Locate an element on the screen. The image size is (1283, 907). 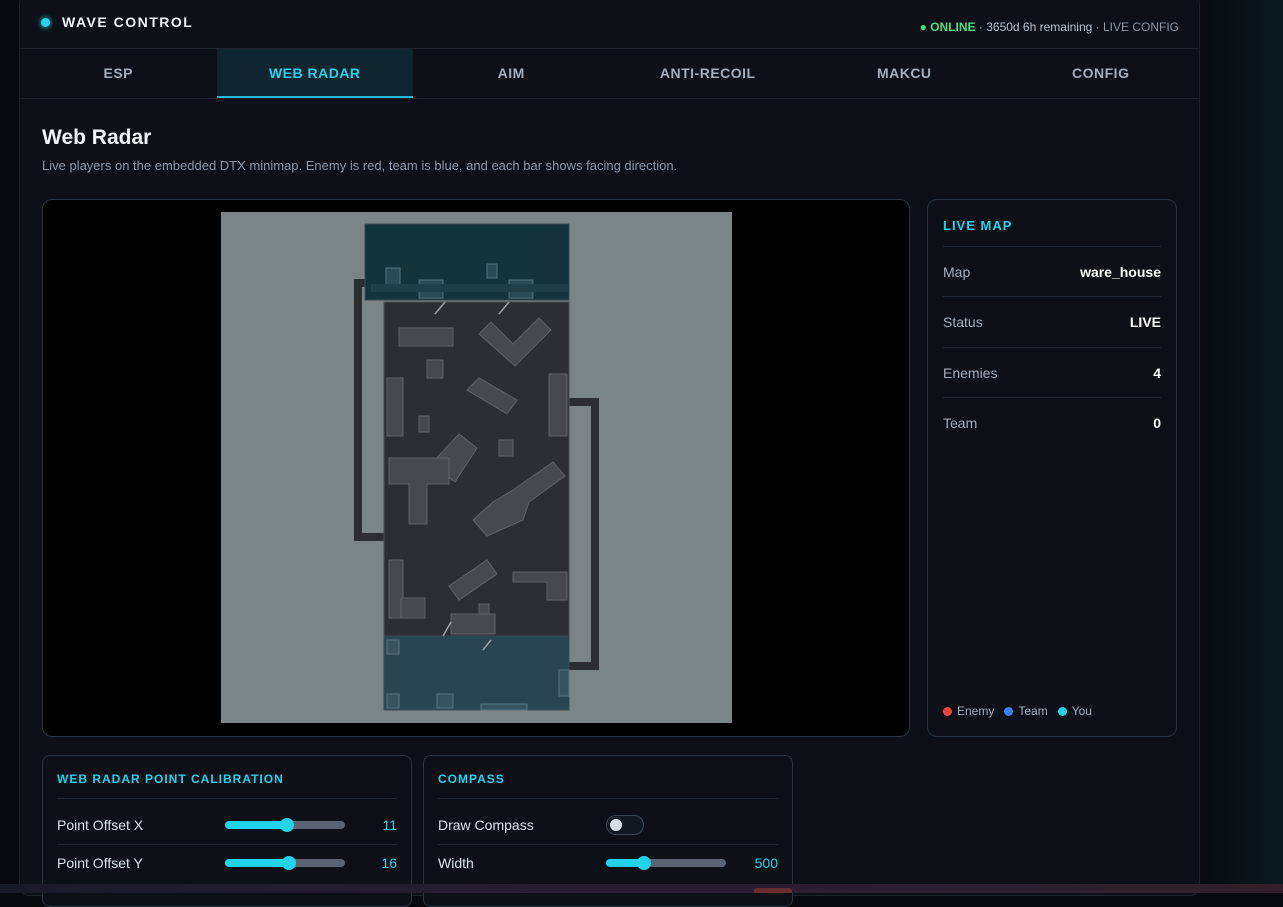
offset-y-slider is located at coordinates (285, 863).